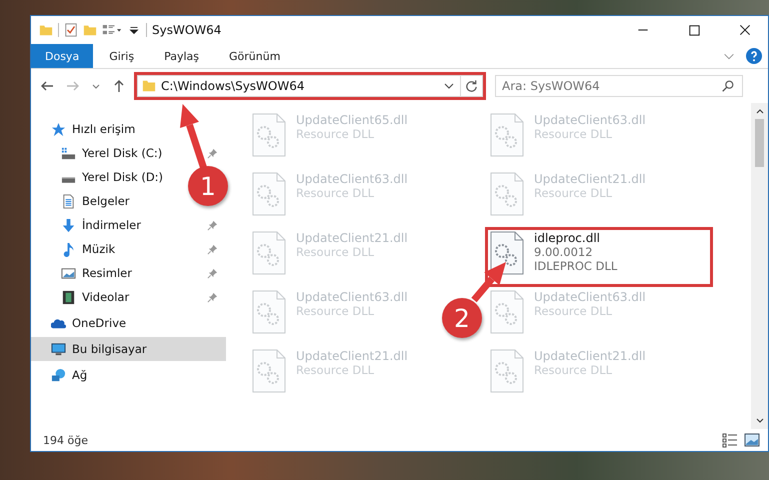 This screenshot has width=769, height=480. What do you see at coordinates (68, 273) in the screenshot?
I see `picture-icon` at bounding box center [68, 273].